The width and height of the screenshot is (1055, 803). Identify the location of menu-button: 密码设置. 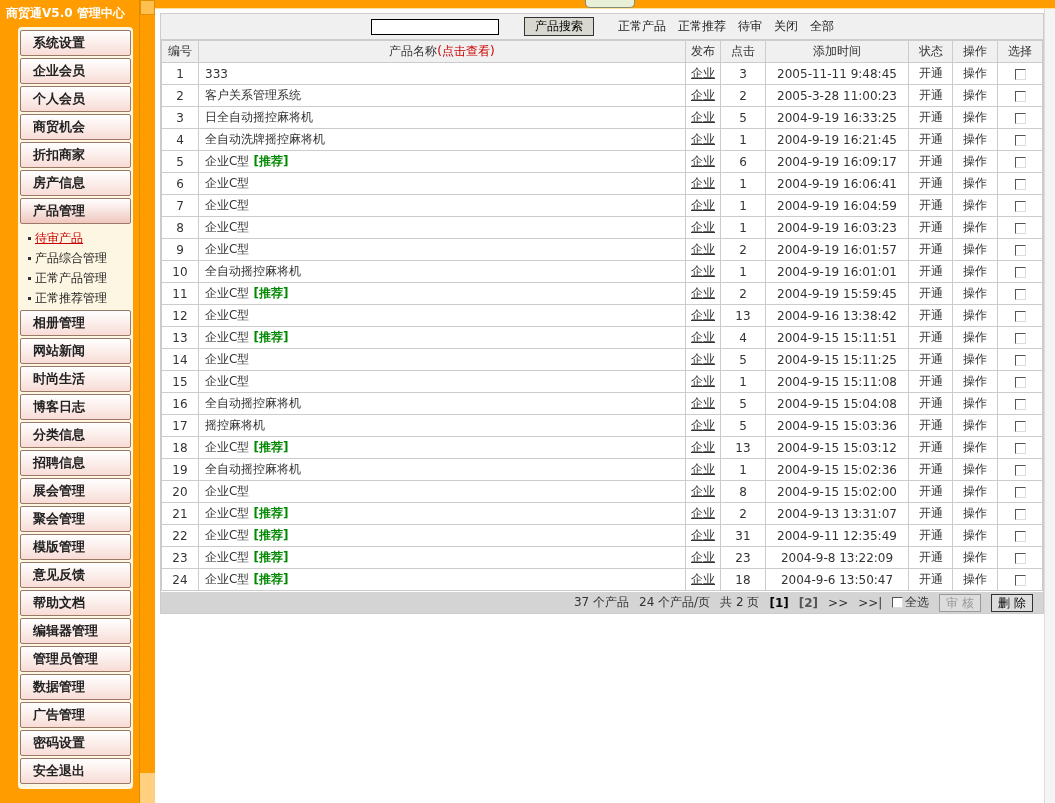
(75, 743).